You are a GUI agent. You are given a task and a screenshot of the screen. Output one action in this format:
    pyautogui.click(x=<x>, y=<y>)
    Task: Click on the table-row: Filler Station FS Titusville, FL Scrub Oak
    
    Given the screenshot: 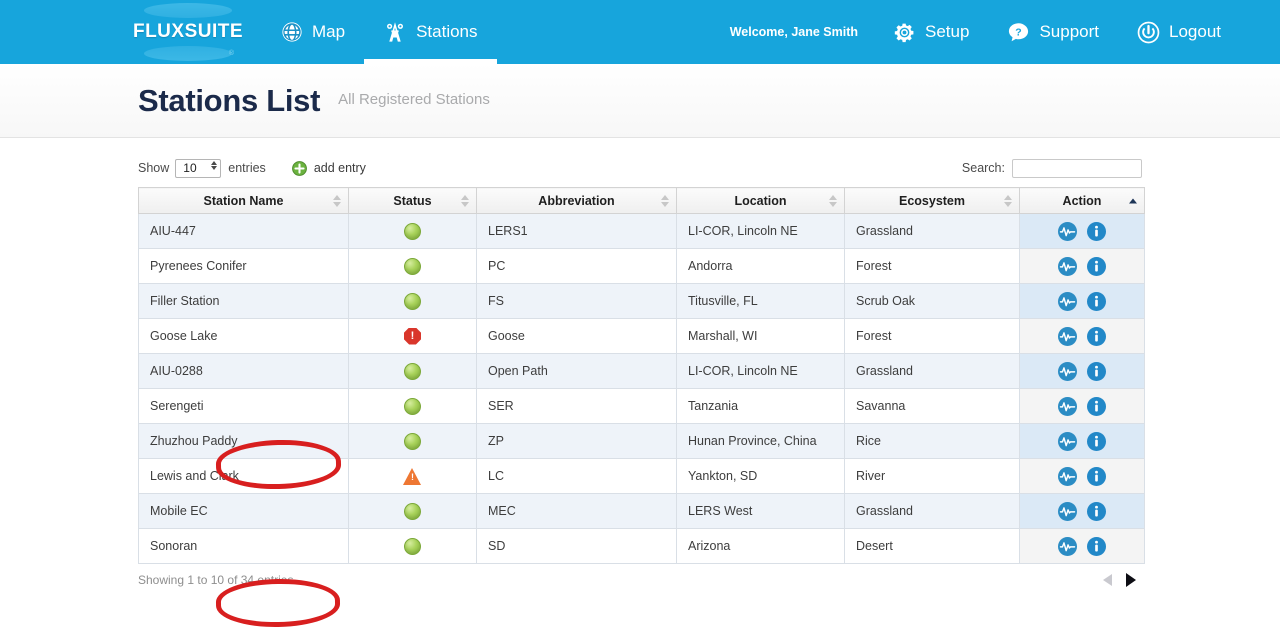 What is the action you would take?
    pyautogui.click(x=641, y=301)
    